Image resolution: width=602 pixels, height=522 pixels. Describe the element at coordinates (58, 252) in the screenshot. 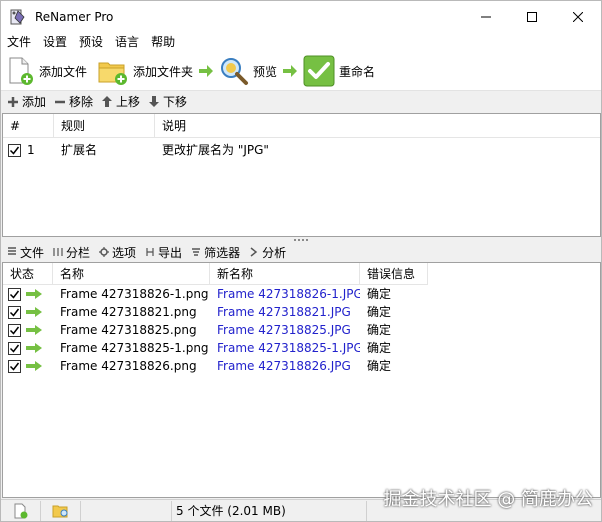

I see `columns-icon` at that location.